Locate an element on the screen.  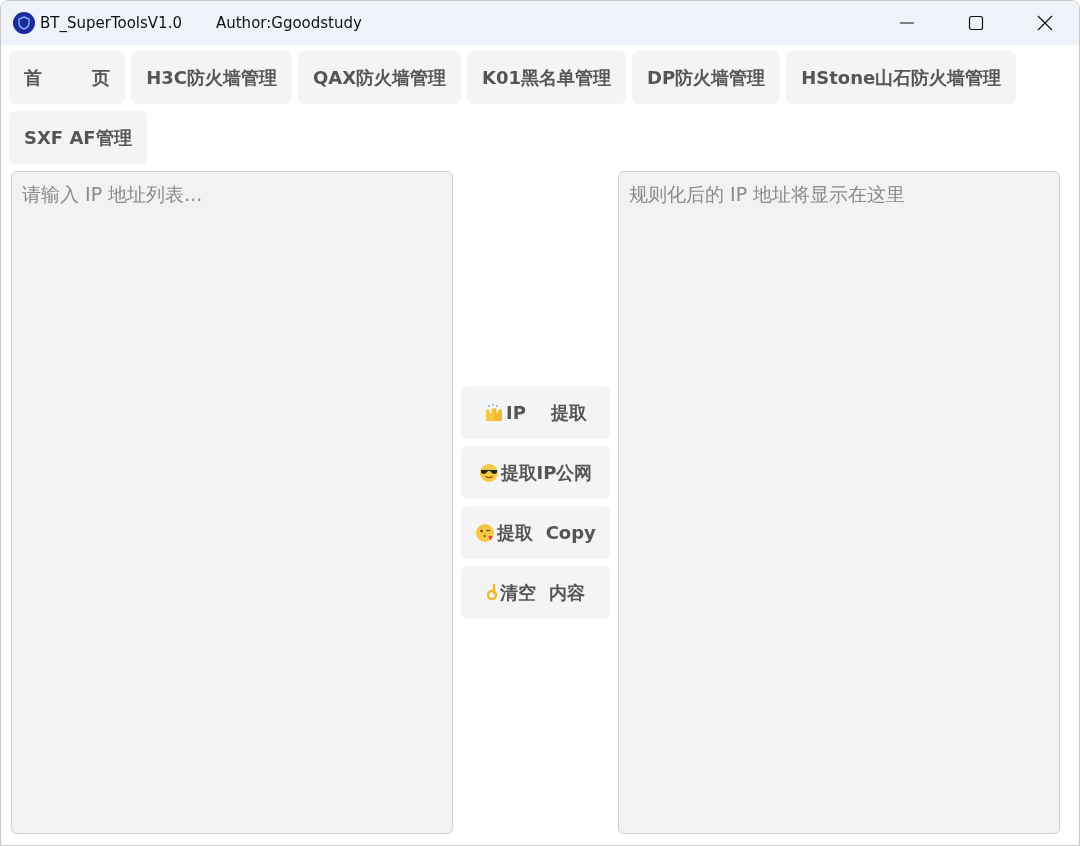
tab: SXF AF管理 is located at coordinates (78, 137).